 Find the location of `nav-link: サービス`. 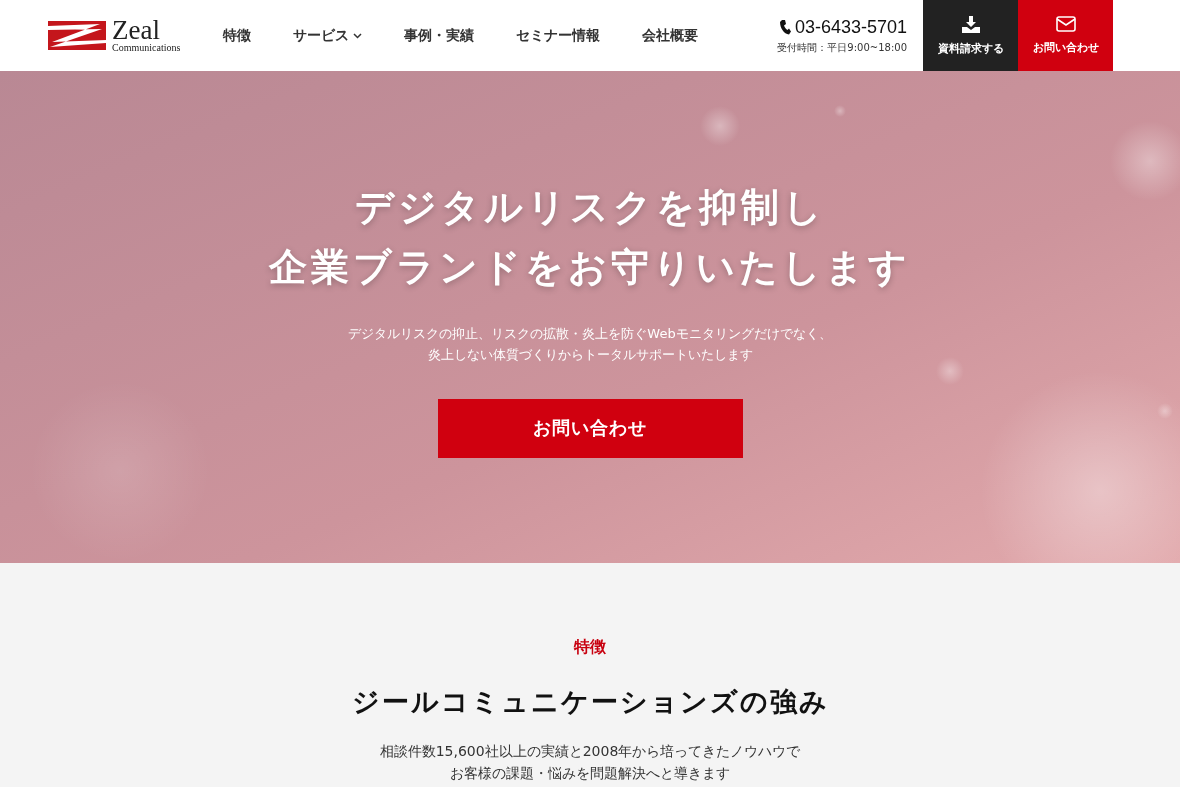

nav-link: サービス is located at coordinates (328, 35).